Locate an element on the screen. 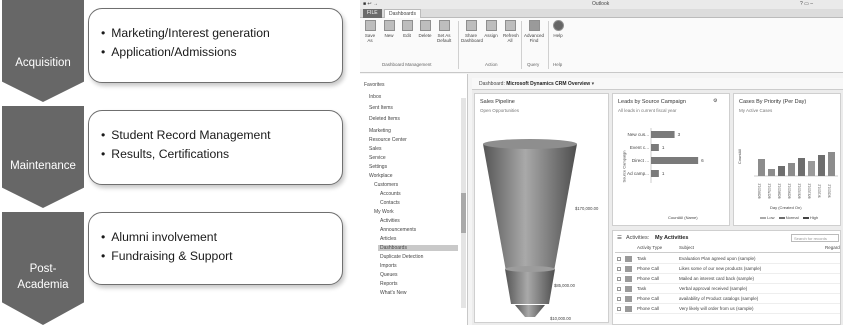 This screenshot has height=325, width=843. nav-item: Inbox is located at coordinates (375, 97).